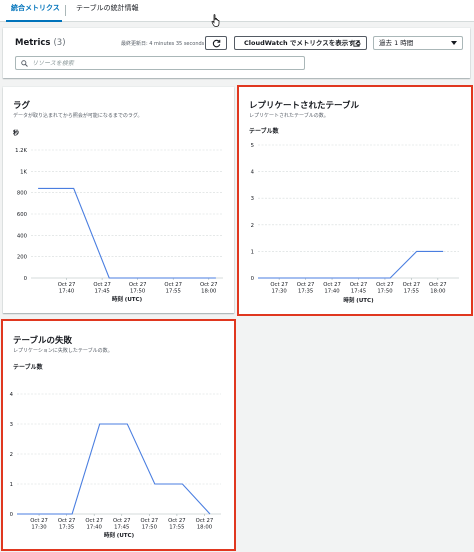  I want to click on y-tick-label: 800, so click(22, 194).